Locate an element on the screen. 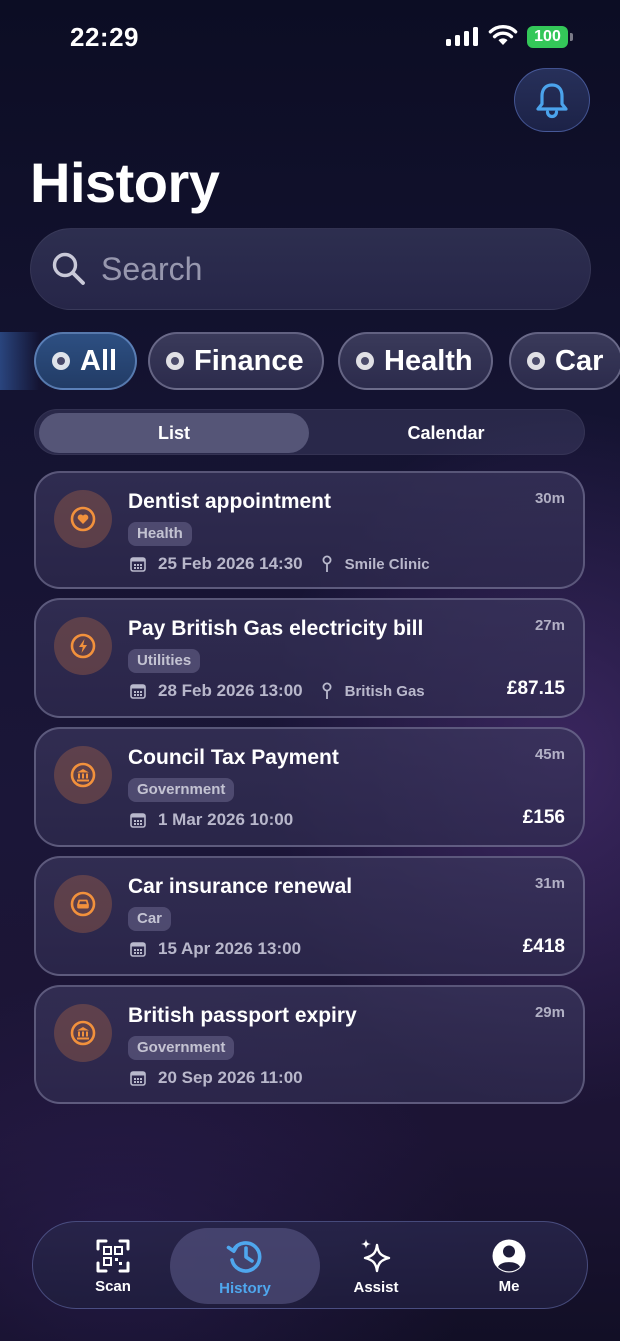 This screenshot has height=1341, width=620. bottom-nav: Scan History Assist Me is located at coordinates (310, 1265).